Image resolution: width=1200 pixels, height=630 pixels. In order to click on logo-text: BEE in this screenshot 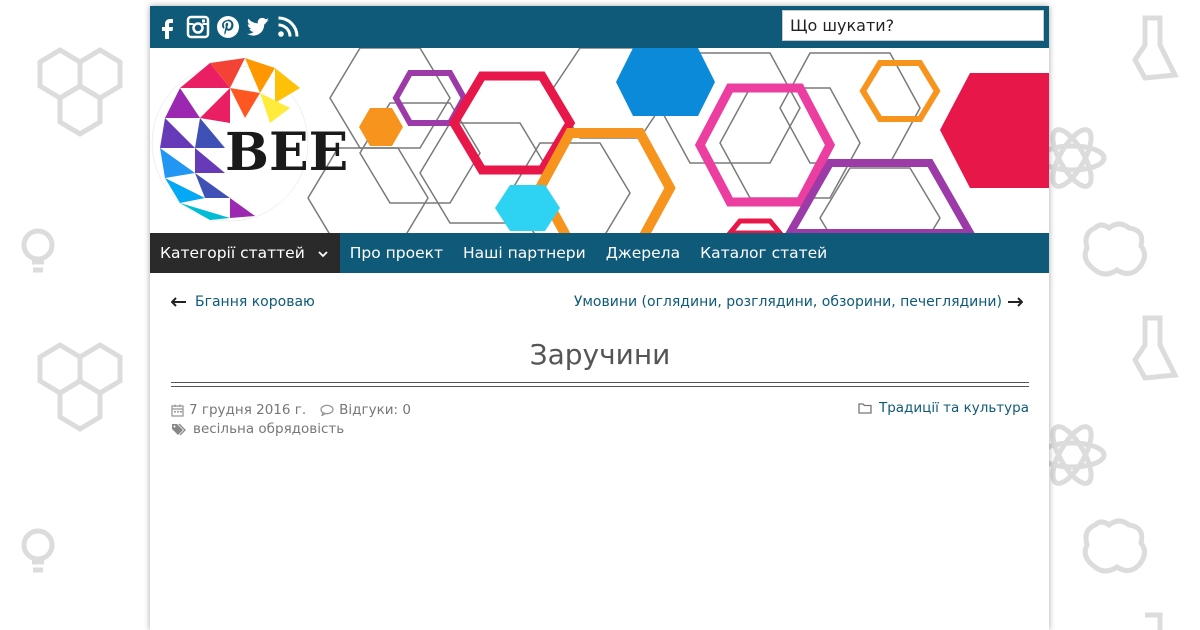, I will do `click(286, 152)`.